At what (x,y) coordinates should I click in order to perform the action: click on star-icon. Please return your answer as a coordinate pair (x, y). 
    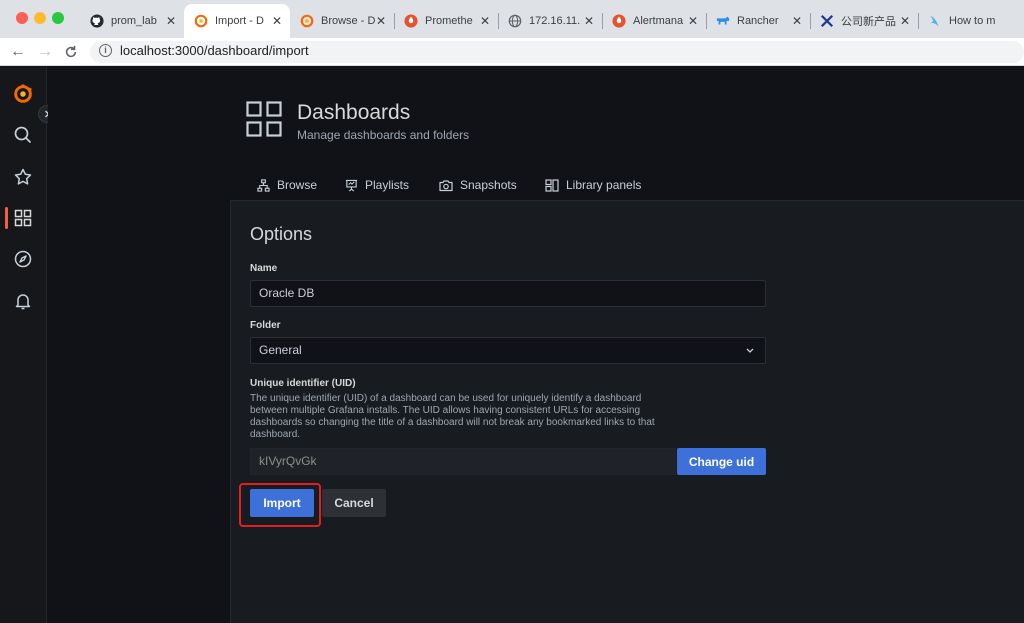
    Looking at the image, I should click on (23, 177).